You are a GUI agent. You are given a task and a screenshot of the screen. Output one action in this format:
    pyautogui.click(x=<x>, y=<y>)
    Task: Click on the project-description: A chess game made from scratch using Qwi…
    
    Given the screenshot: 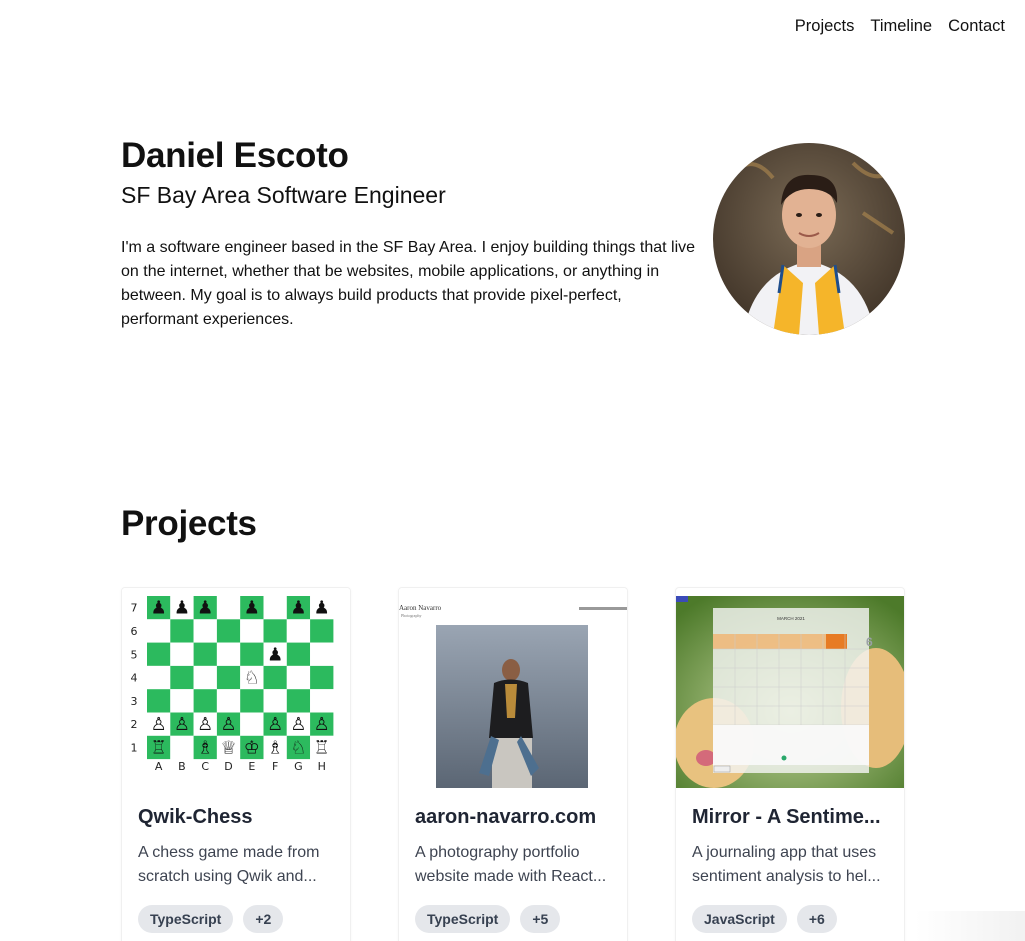 What is the action you would take?
    pyautogui.click(x=229, y=864)
    